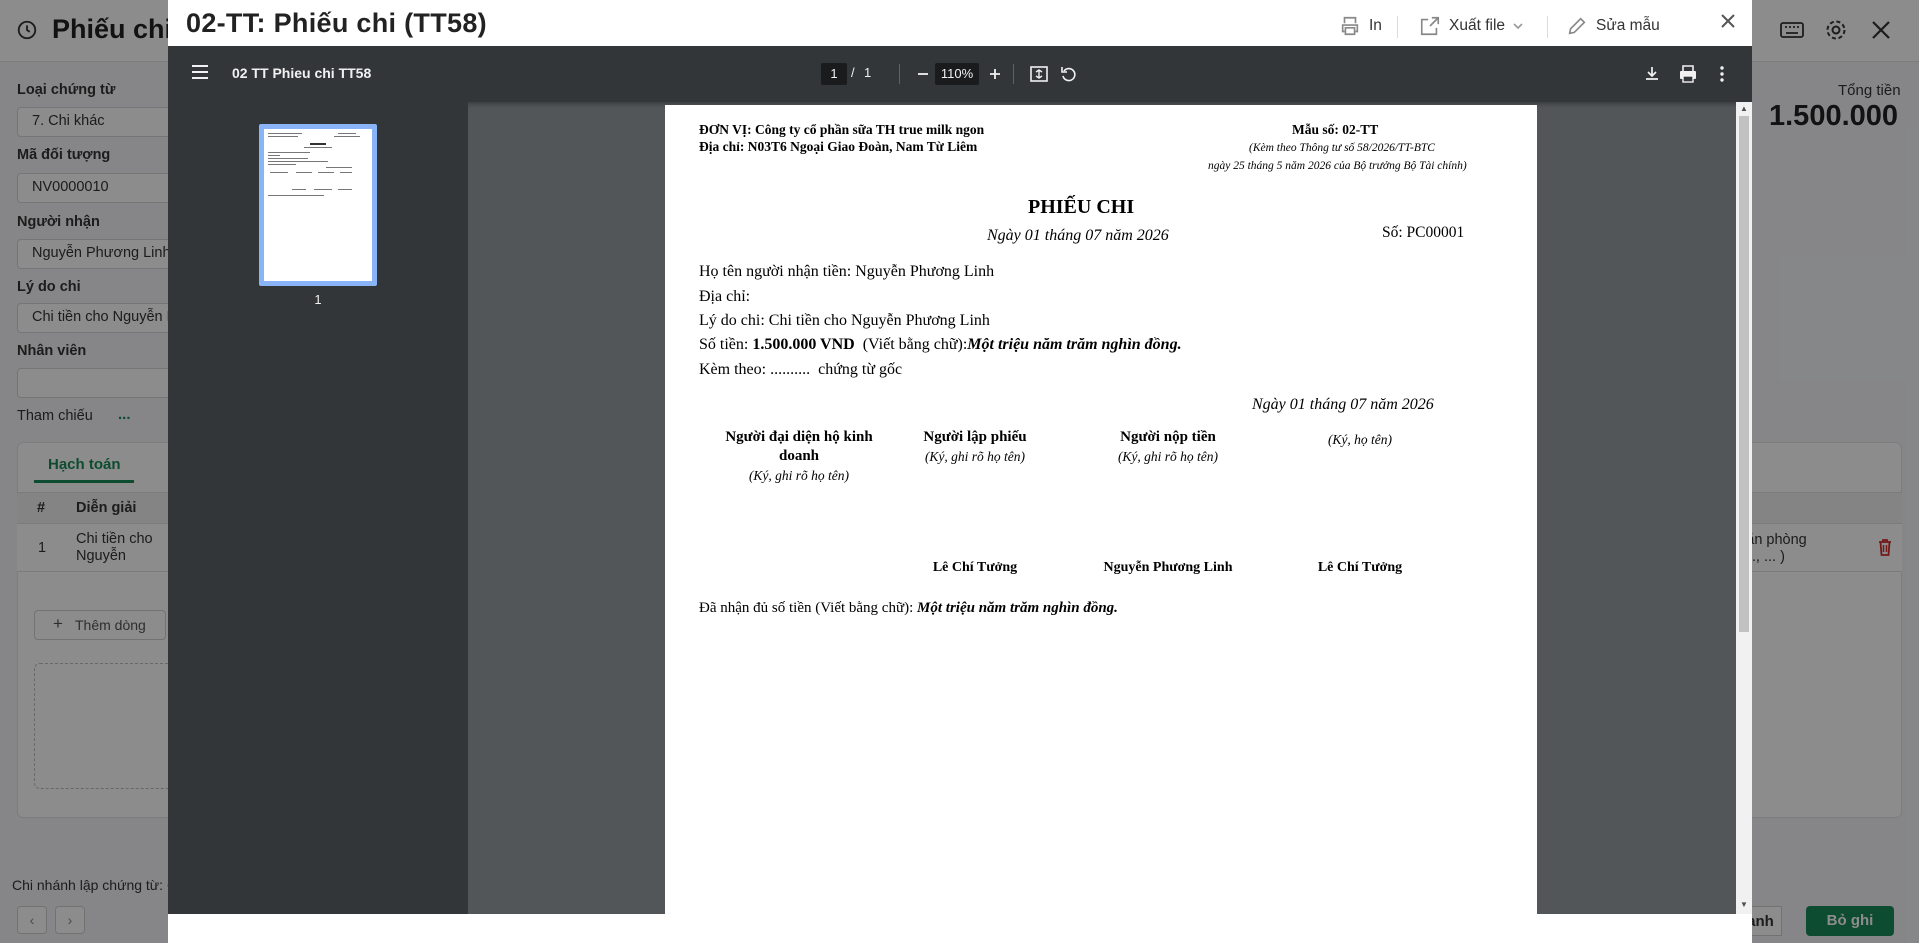 This screenshot has width=1919, height=943. What do you see at coordinates (1744, 374) in the screenshot?
I see `scrollbar-thumb` at bounding box center [1744, 374].